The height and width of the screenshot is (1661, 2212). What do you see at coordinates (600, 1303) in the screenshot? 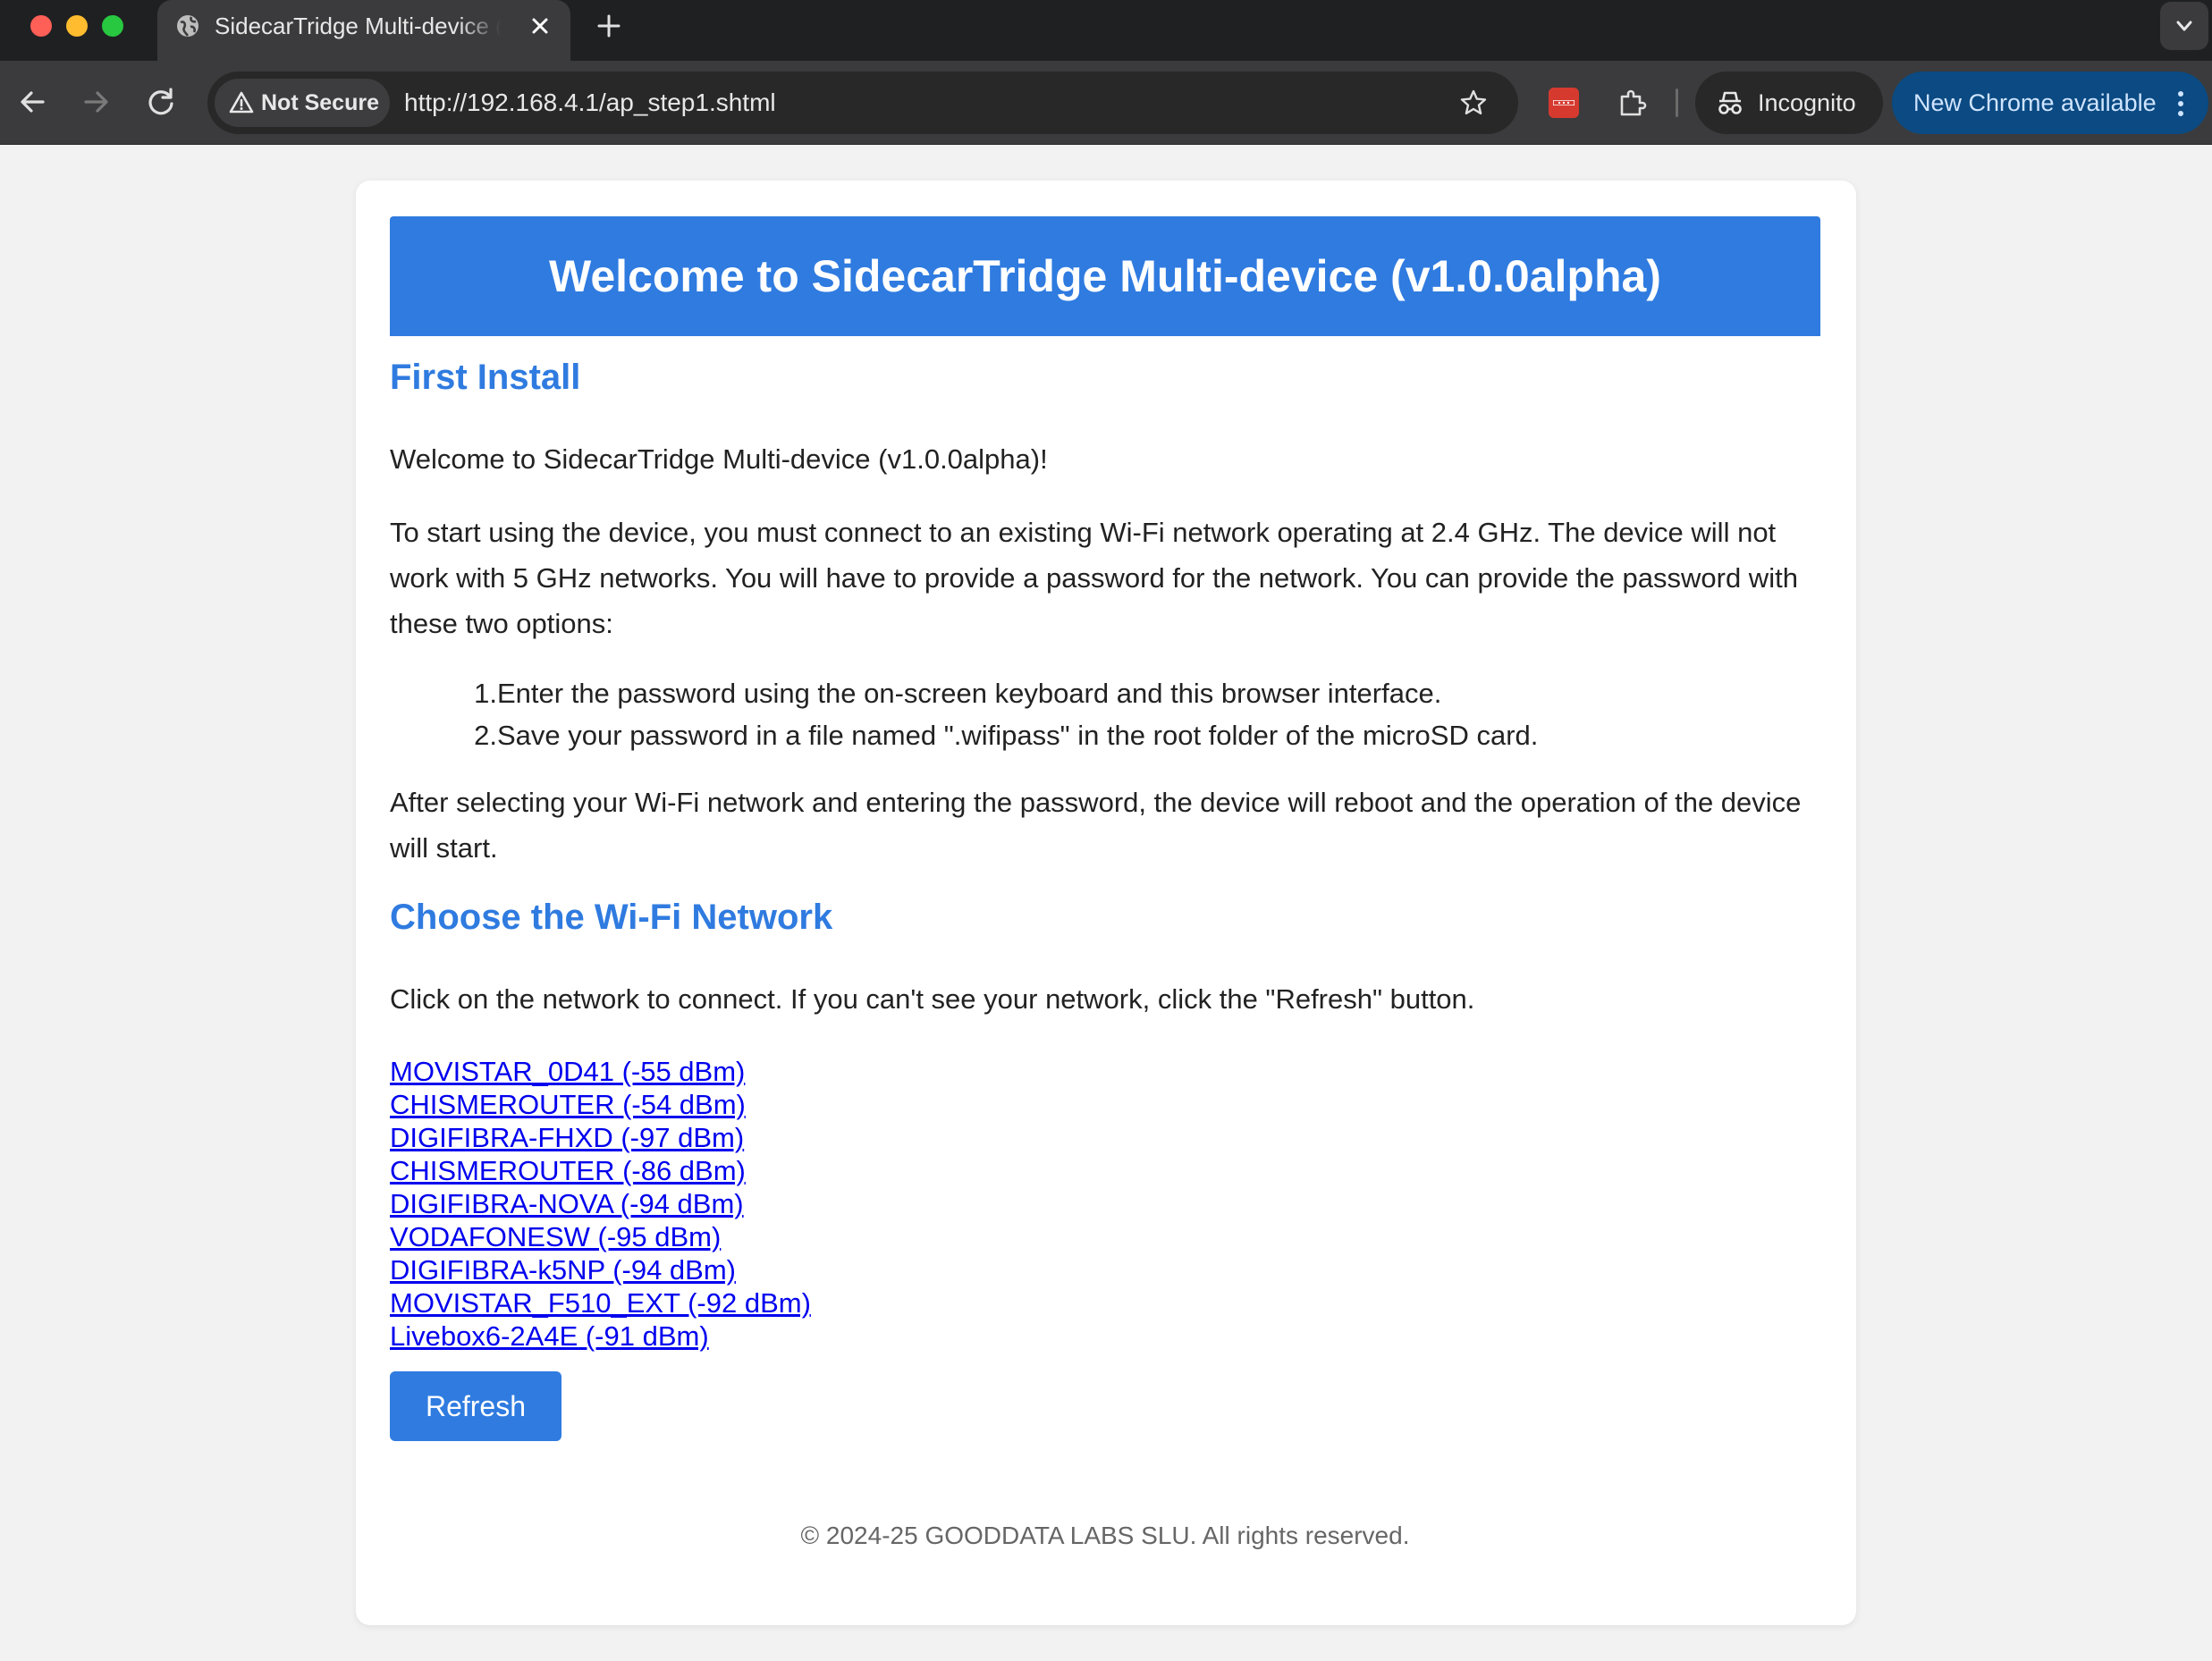
I see `network-link: MOVISTAR_F510_EXT (-92 dBm)` at bounding box center [600, 1303].